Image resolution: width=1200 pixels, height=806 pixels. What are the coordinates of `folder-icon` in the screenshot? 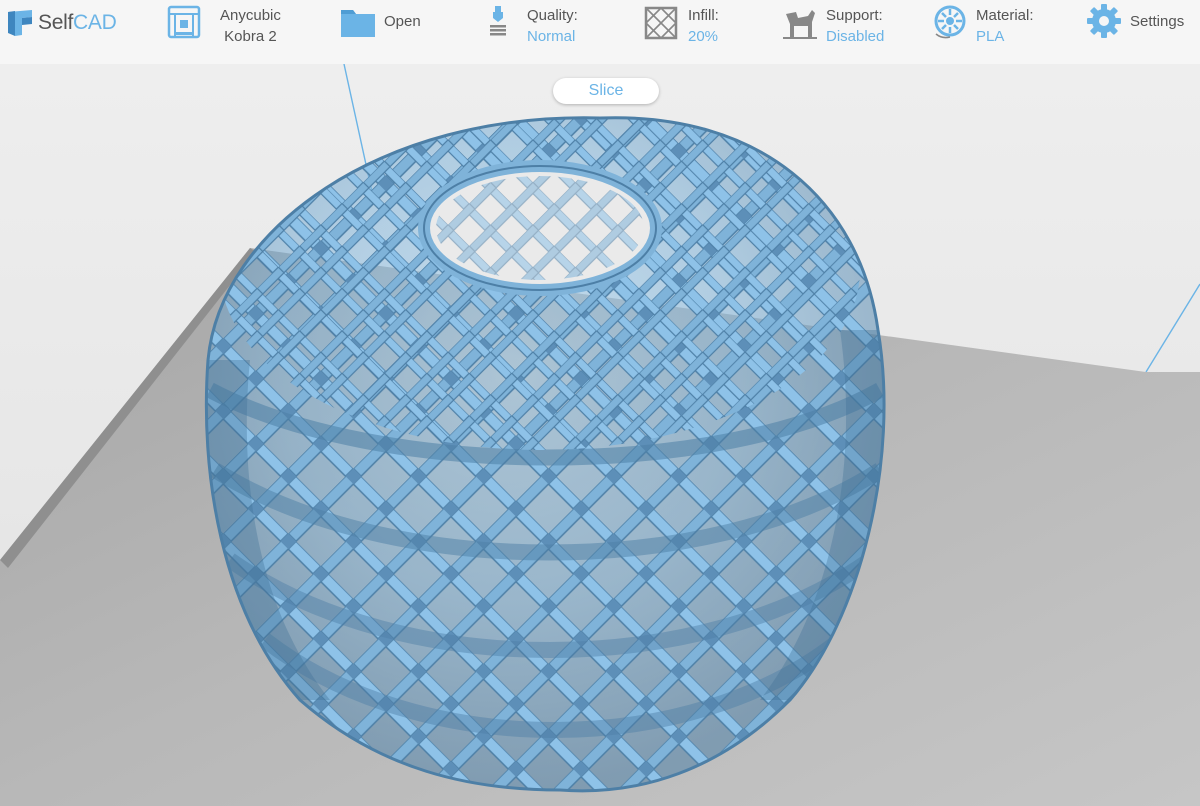 It's located at (358, 23).